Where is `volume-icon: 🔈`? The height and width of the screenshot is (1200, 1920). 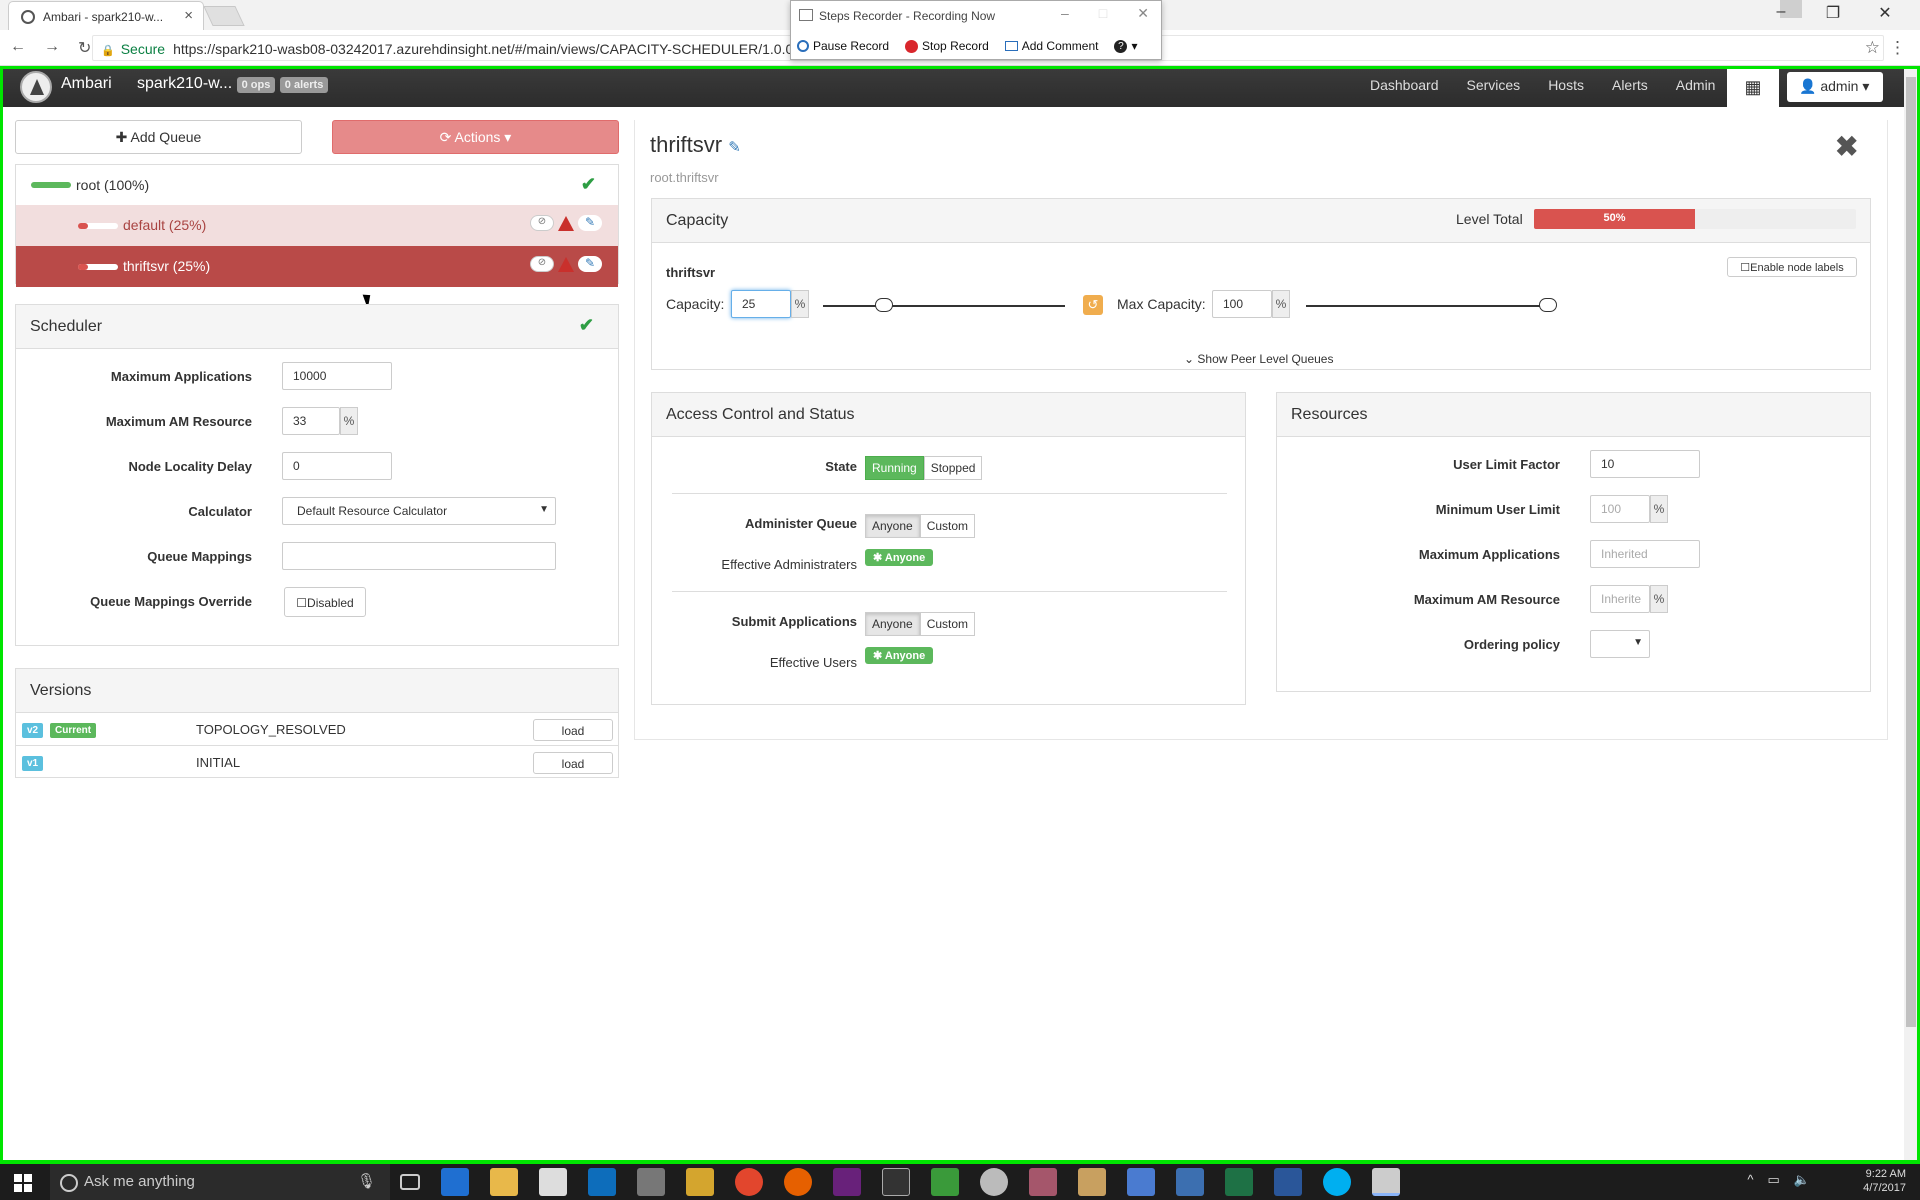 volume-icon: 🔈 is located at coordinates (1802, 1180).